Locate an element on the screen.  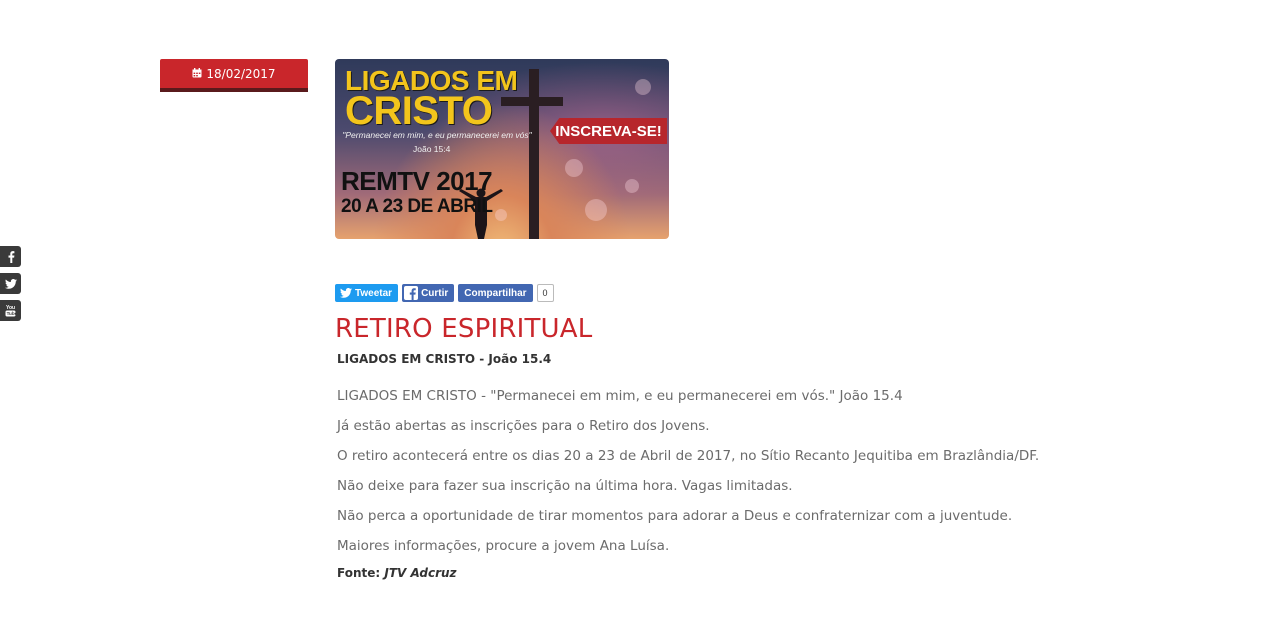
svg-text: Tube is located at coordinates (11, 313).